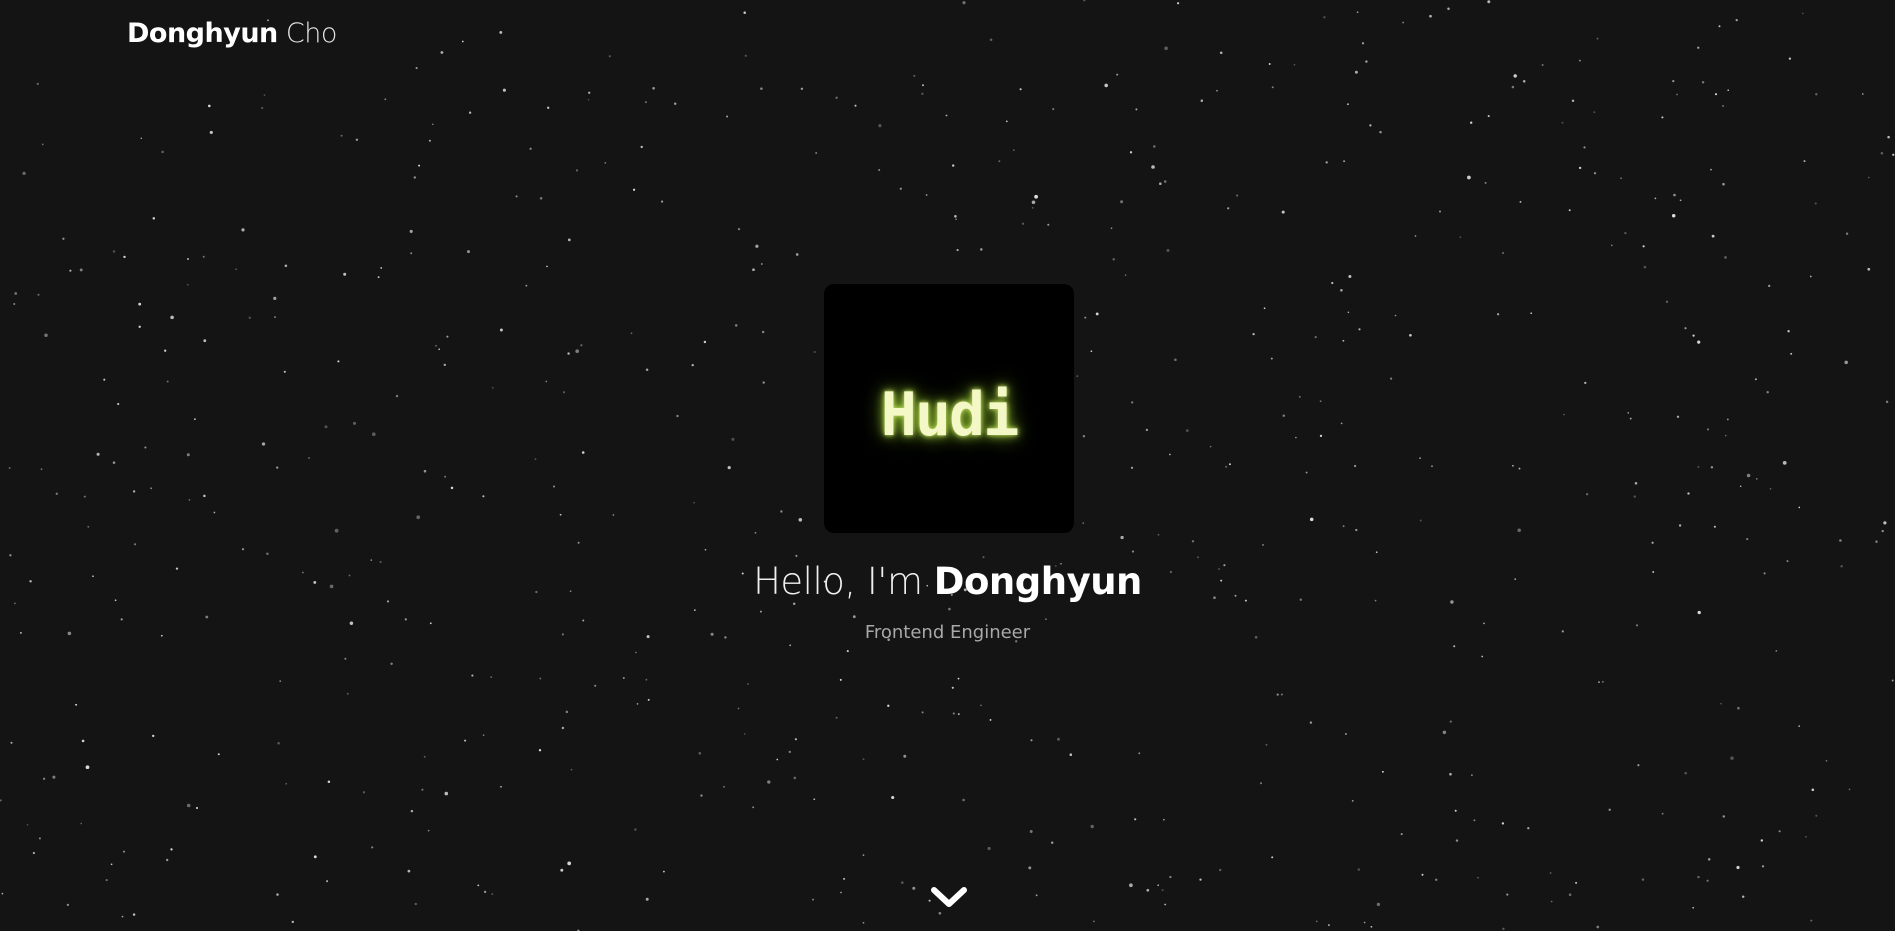 The height and width of the screenshot is (931, 1895). What do you see at coordinates (1038, 581) in the screenshot?
I see `greeting-name: Donghyun` at bounding box center [1038, 581].